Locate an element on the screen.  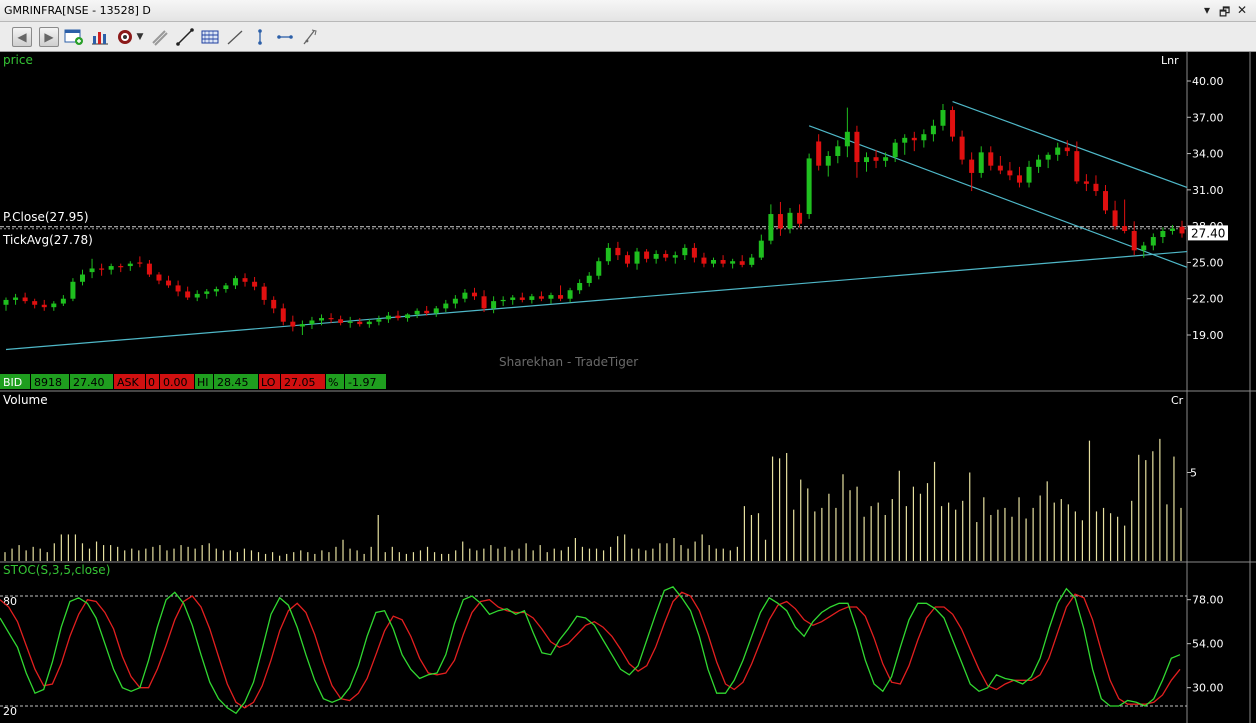
pencil-icon is located at coordinates (160, 37).